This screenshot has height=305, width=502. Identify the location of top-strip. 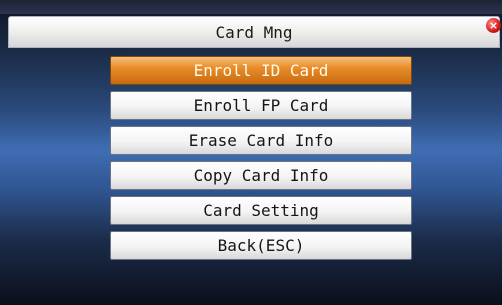
(251, 7).